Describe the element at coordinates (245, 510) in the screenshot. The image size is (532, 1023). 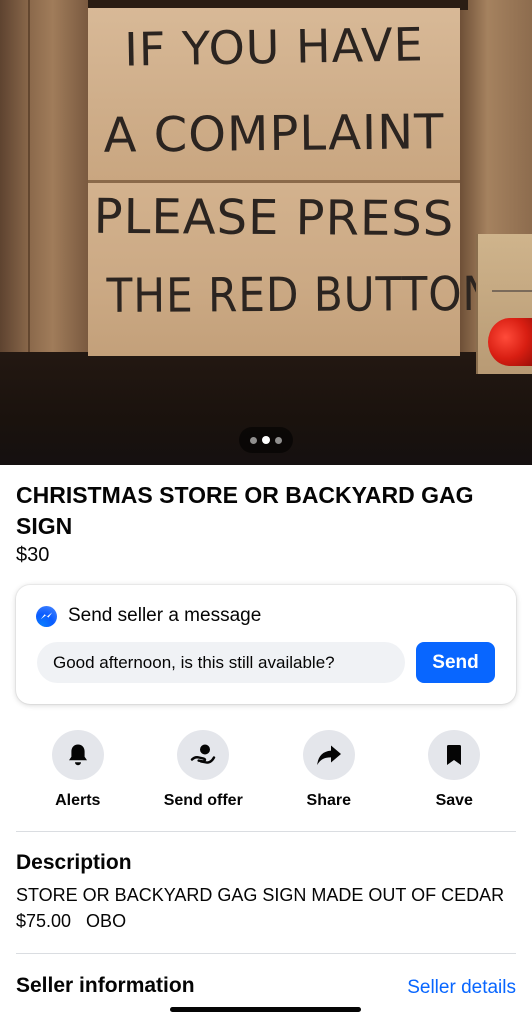
I see `listing-title: CHRISTMAS STORE OR BACKYARD GAG SIGN` at that location.